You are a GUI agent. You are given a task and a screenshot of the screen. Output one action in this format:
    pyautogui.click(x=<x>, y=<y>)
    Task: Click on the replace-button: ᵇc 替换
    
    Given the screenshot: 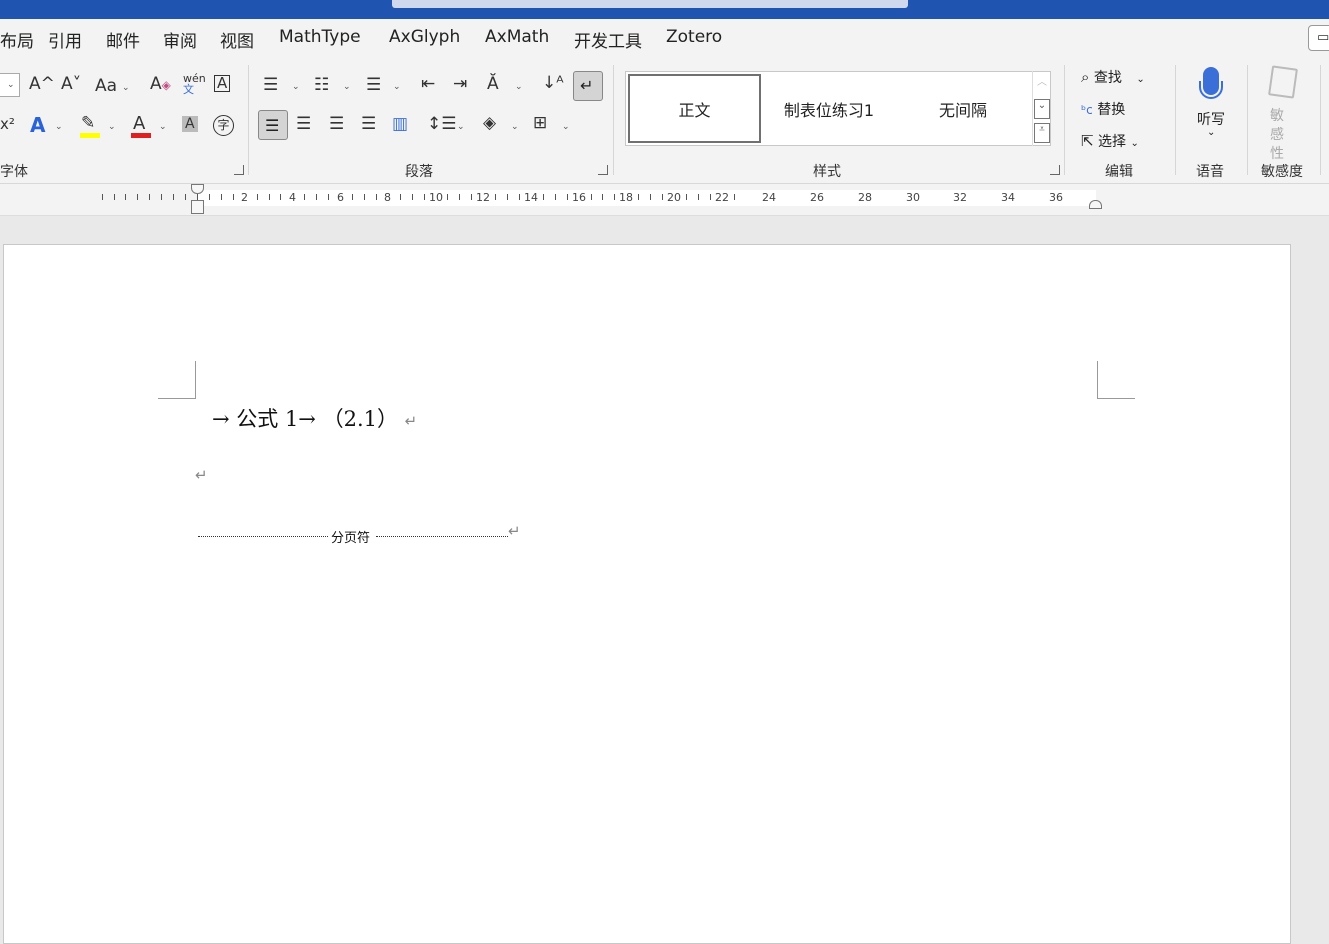 What is the action you would take?
    pyautogui.click(x=1103, y=109)
    